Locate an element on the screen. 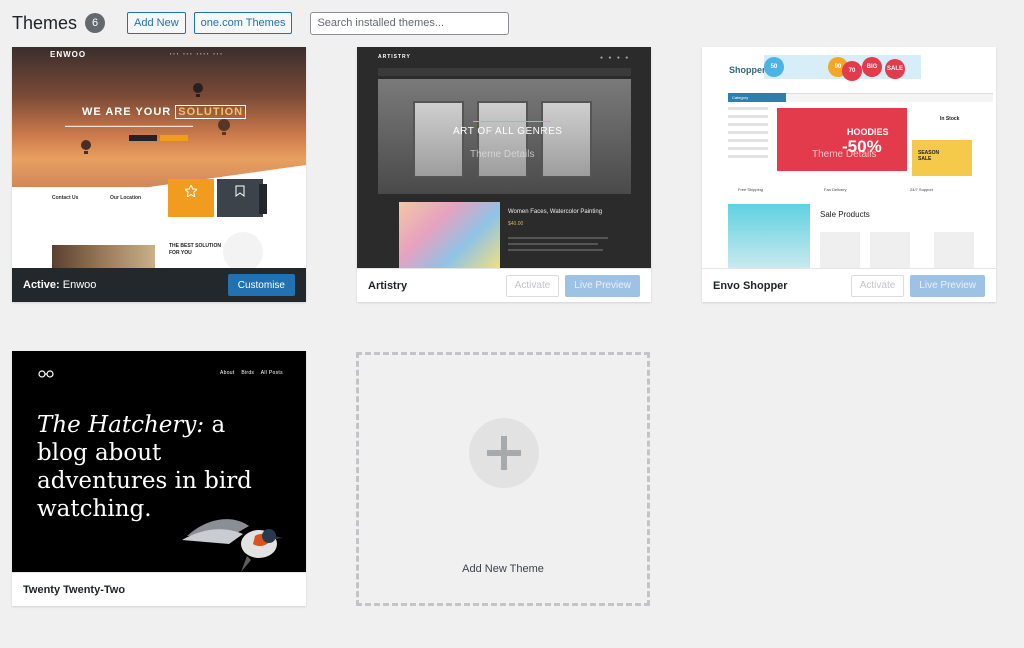  theme-bar-envo-shopper: Envo Shopper Activate Live Preview is located at coordinates (849, 285).